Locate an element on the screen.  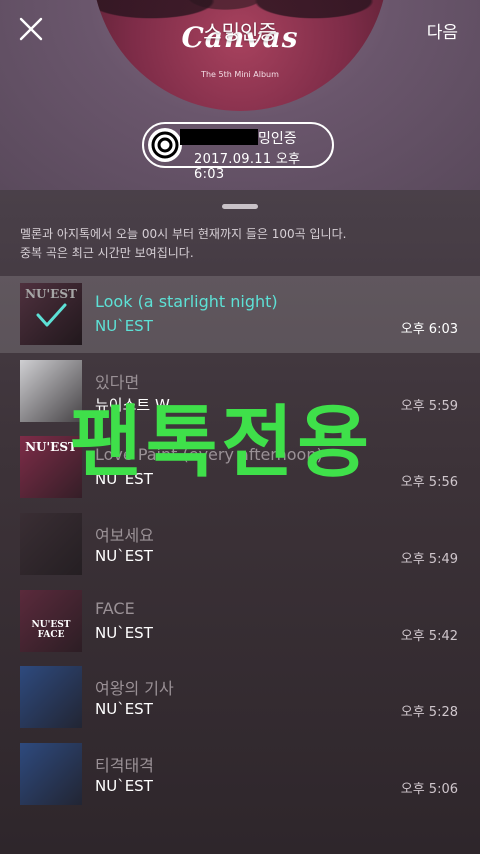
close-button is located at coordinates (31, 29).